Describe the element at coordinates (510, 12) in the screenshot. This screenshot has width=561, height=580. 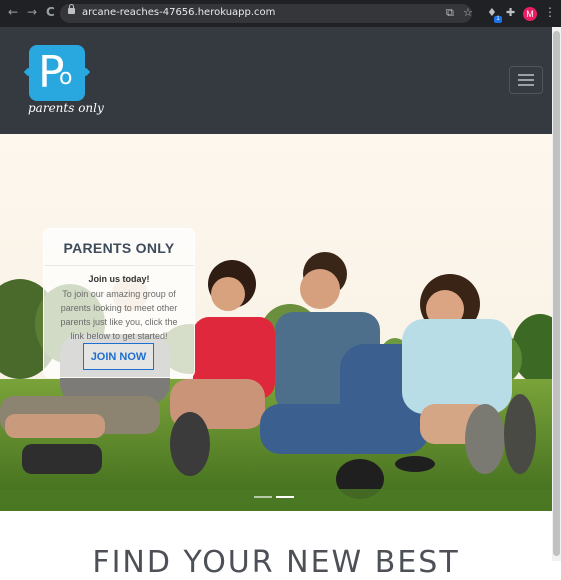
I see `puzzle-icon: ✚` at that location.